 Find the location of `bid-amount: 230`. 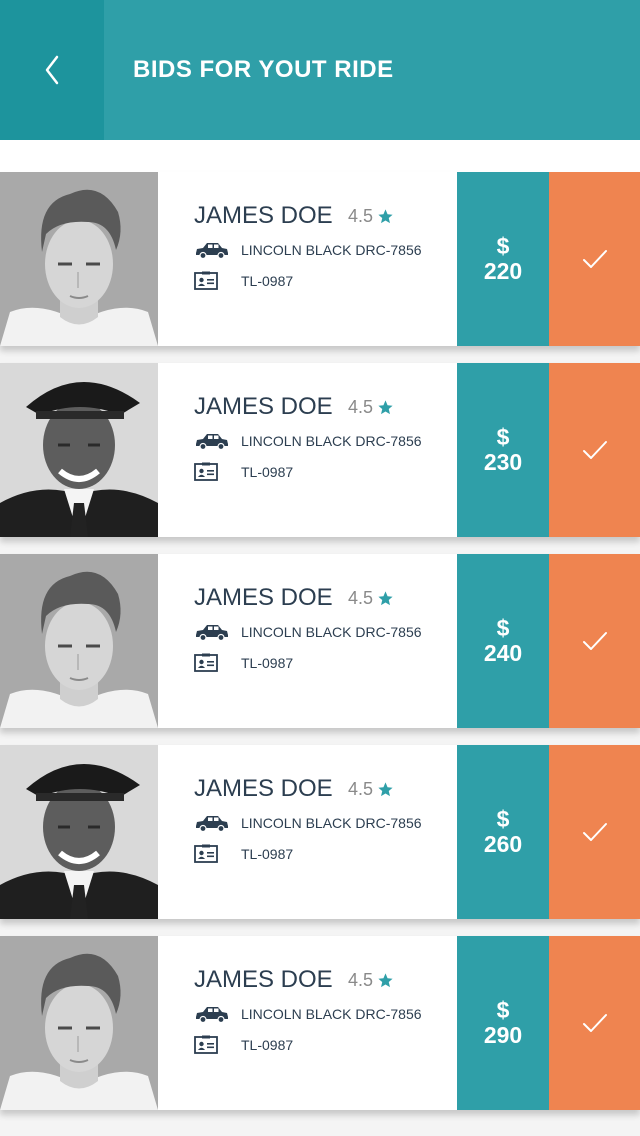

bid-amount: 230 is located at coordinates (503, 462).